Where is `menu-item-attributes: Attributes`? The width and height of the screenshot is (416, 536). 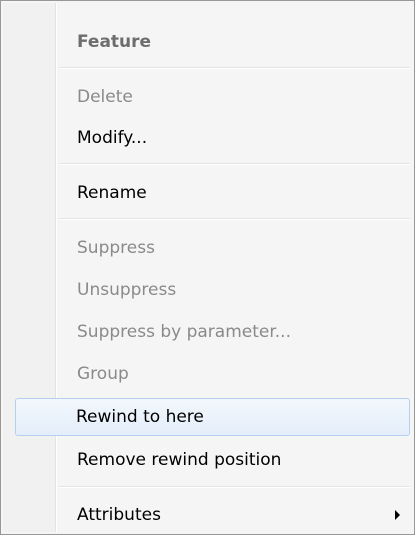
menu-item-attributes: Attributes is located at coordinates (207, 515).